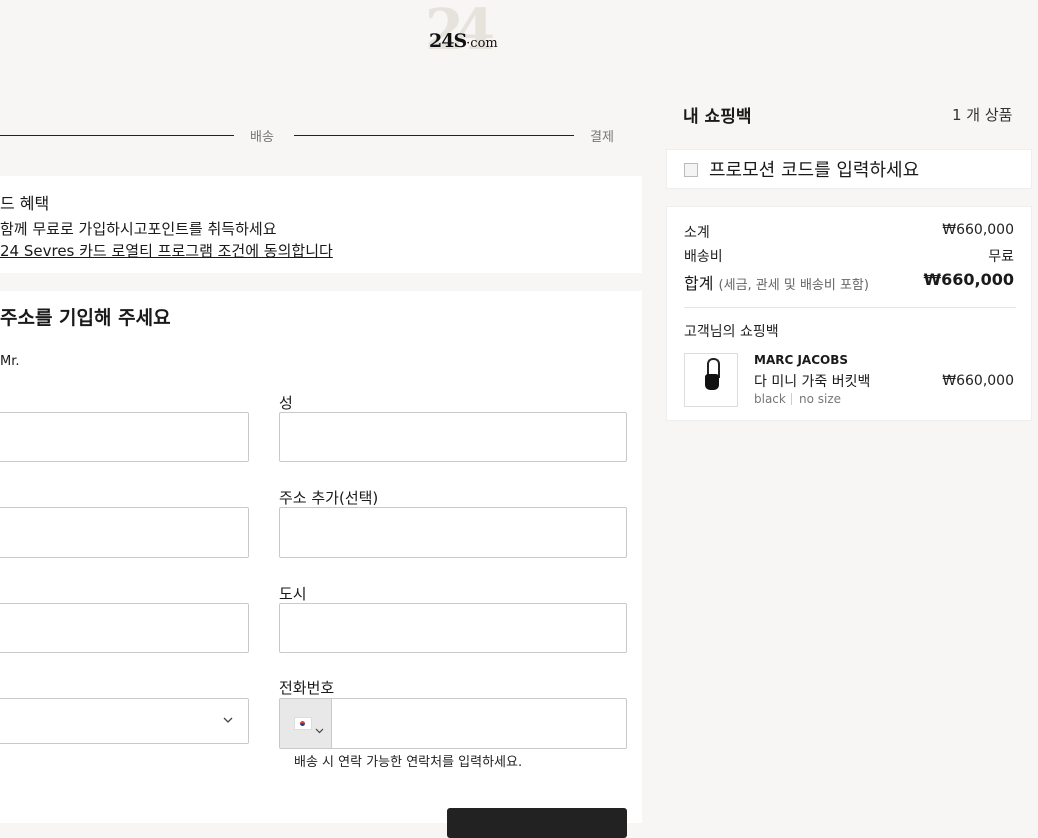  I want to click on bucket-bag-icon, so click(712, 382).